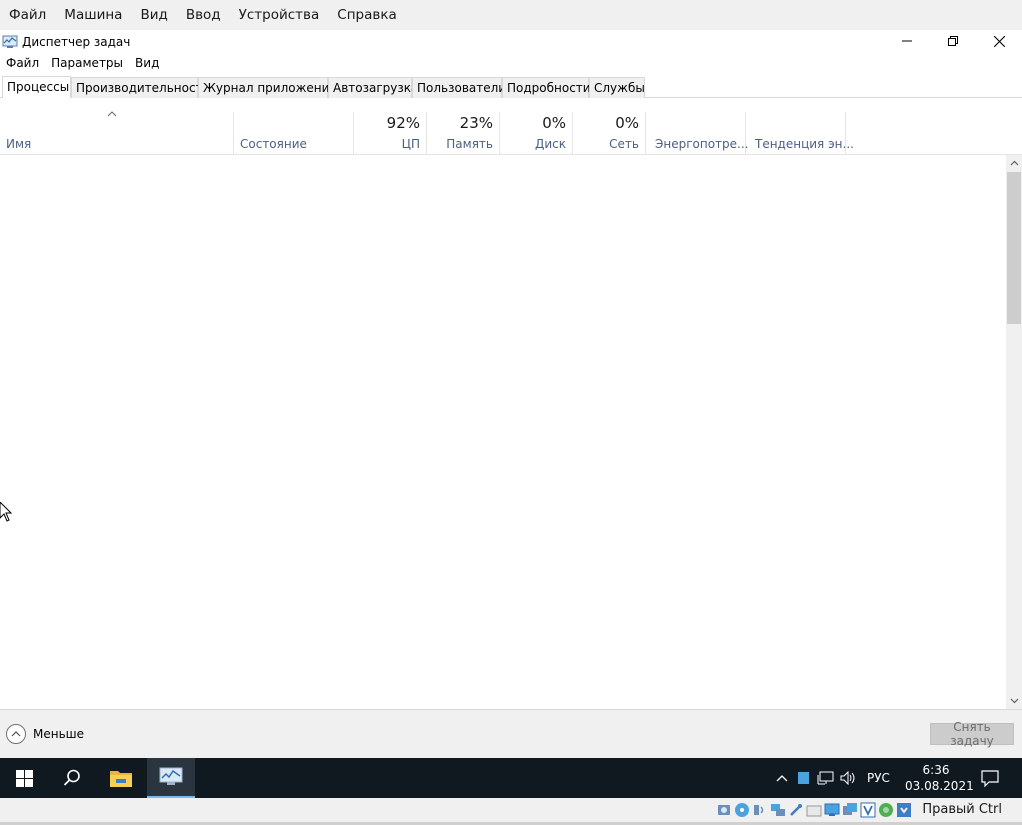 The height and width of the screenshot is (825, 1022). I want to click on close-icon, so click(999, 41).